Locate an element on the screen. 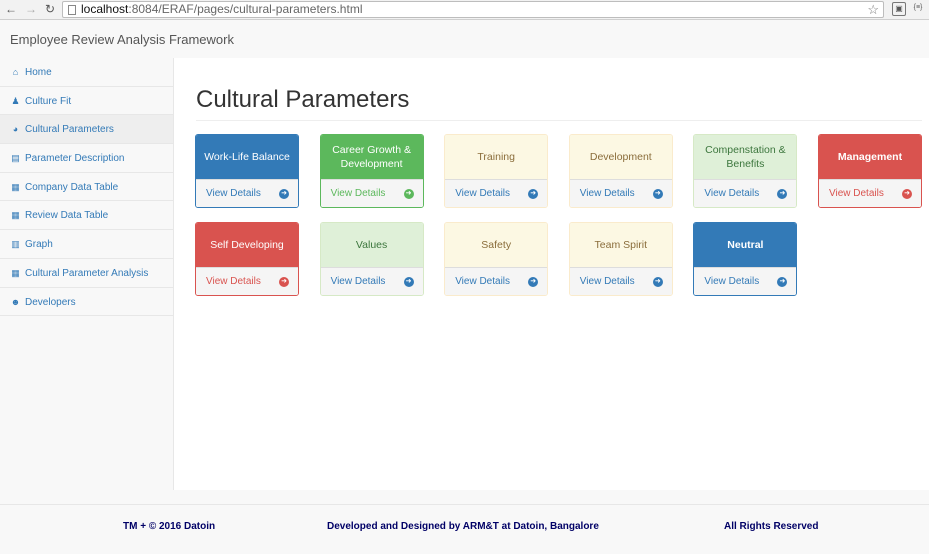  sidebar-item-label: Parameter Description is located at coordinates (75, 159).